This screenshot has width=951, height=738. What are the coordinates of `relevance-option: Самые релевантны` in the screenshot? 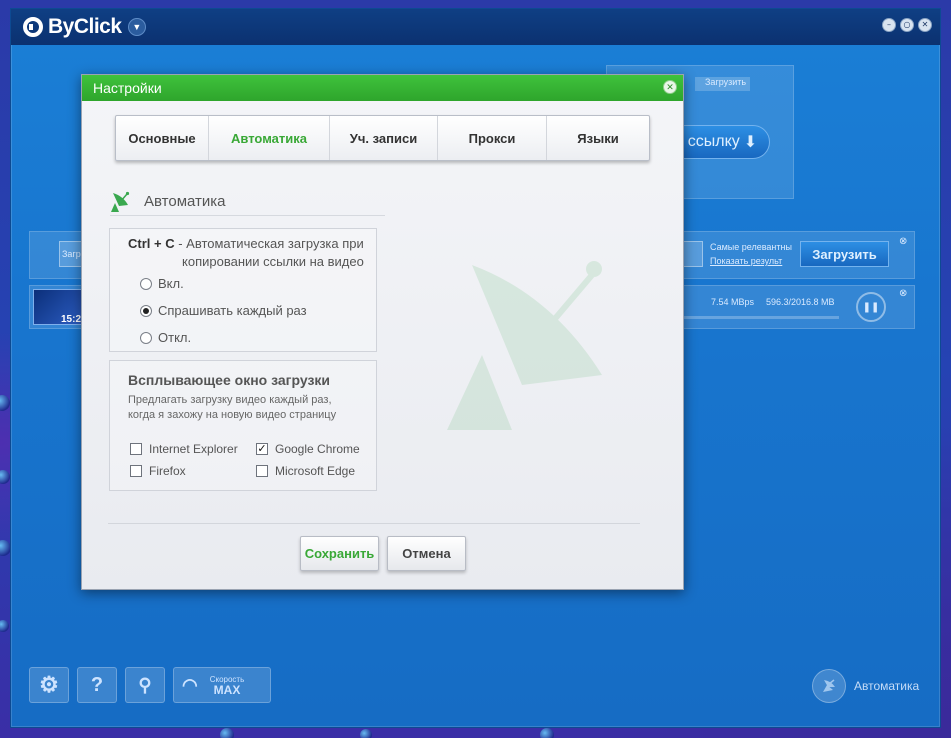 It's located at (751, 247).